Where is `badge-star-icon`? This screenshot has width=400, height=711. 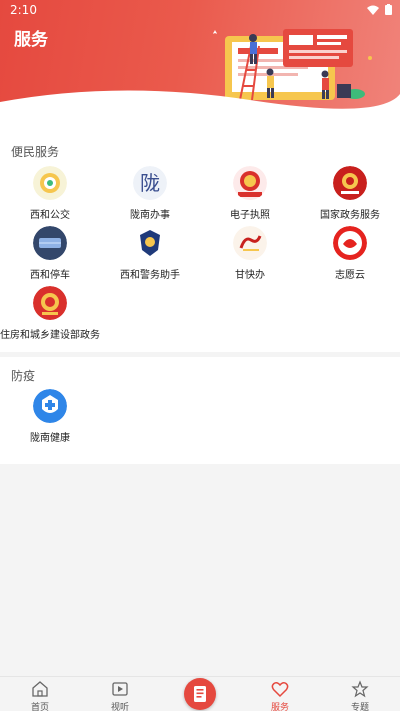 badge-star-icon is located at coordinates (360, 689).